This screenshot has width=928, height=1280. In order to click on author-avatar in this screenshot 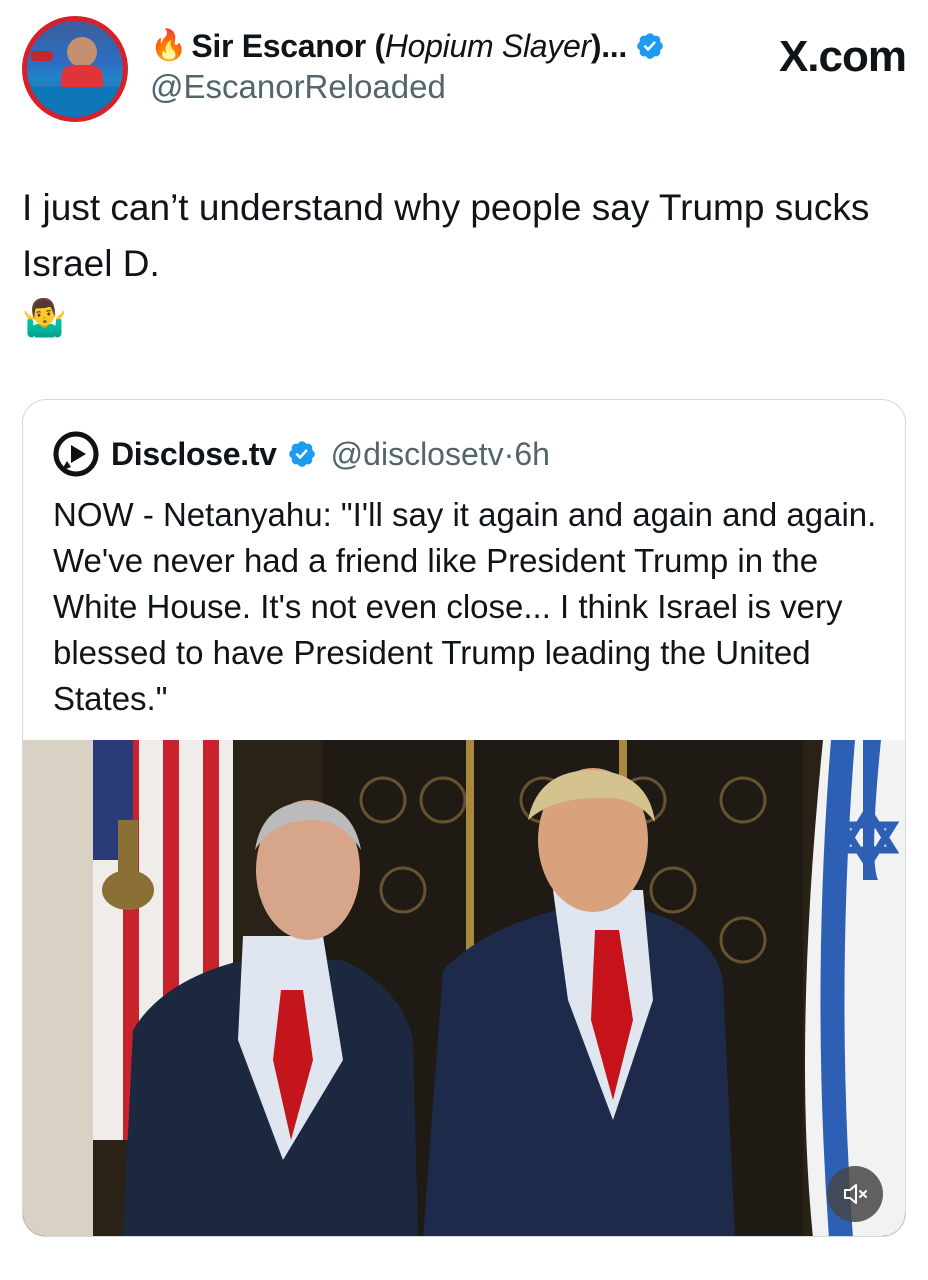, I will do `click(75, 69)`.